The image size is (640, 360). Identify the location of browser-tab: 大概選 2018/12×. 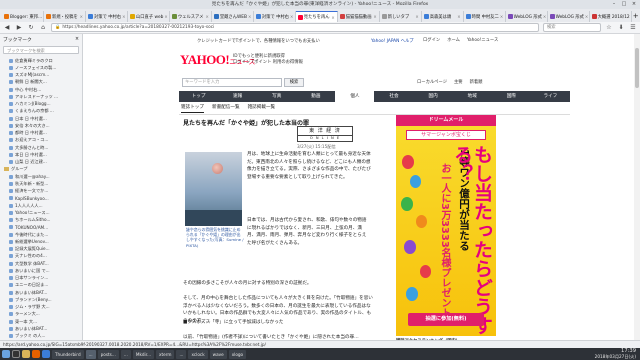
(611, 16).